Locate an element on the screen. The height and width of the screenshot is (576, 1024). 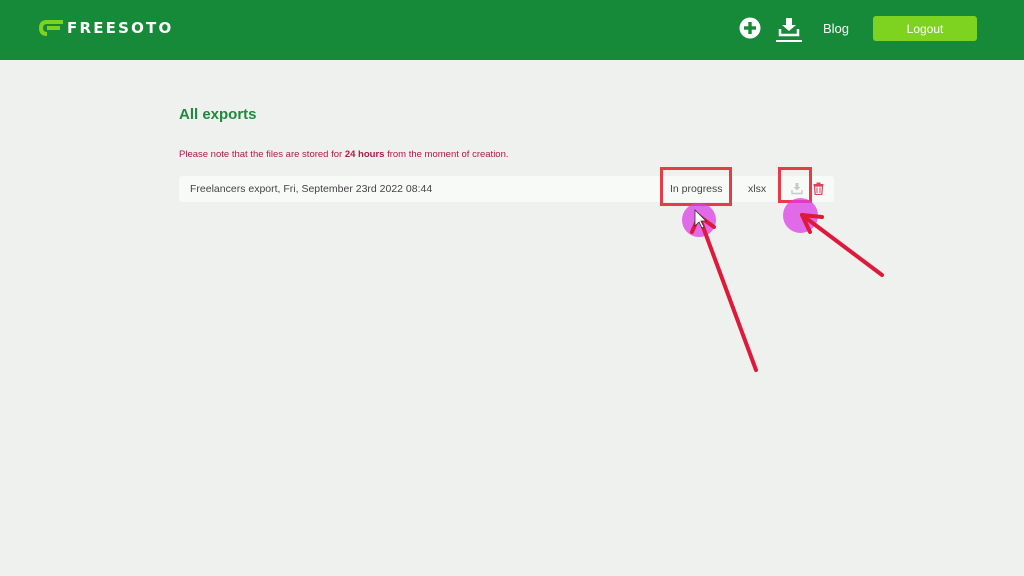
notice-emphasis: 24 hours is located at coordinates (364, 154).